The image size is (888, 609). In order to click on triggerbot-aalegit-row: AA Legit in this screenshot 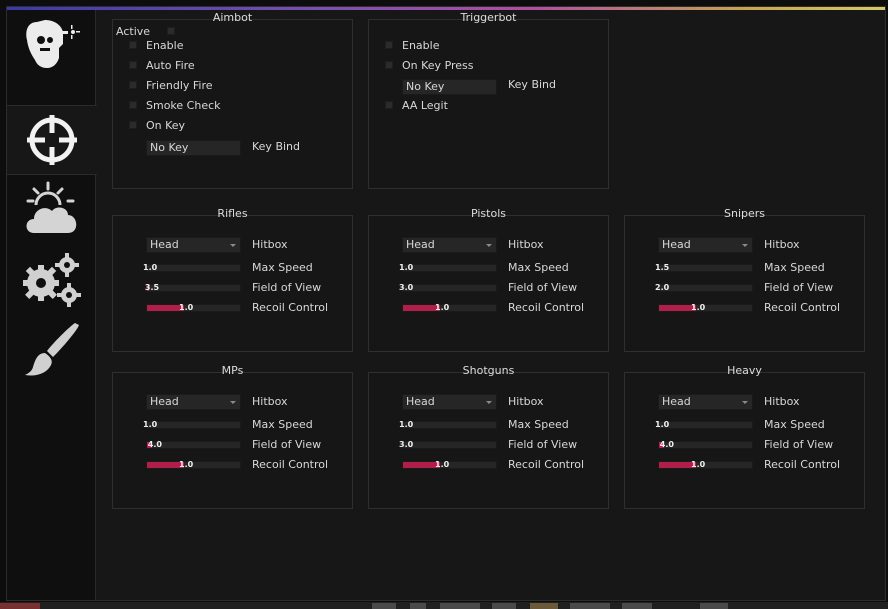, I will do `click(416, 105)`.